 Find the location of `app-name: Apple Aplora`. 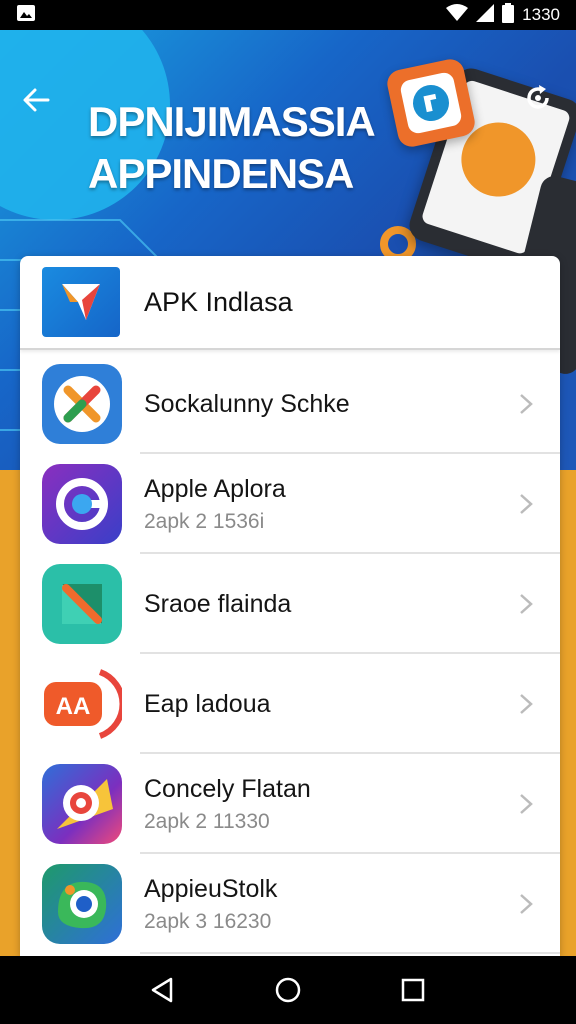

app-name: Apple Aplora is located at coordinates (215, 488).